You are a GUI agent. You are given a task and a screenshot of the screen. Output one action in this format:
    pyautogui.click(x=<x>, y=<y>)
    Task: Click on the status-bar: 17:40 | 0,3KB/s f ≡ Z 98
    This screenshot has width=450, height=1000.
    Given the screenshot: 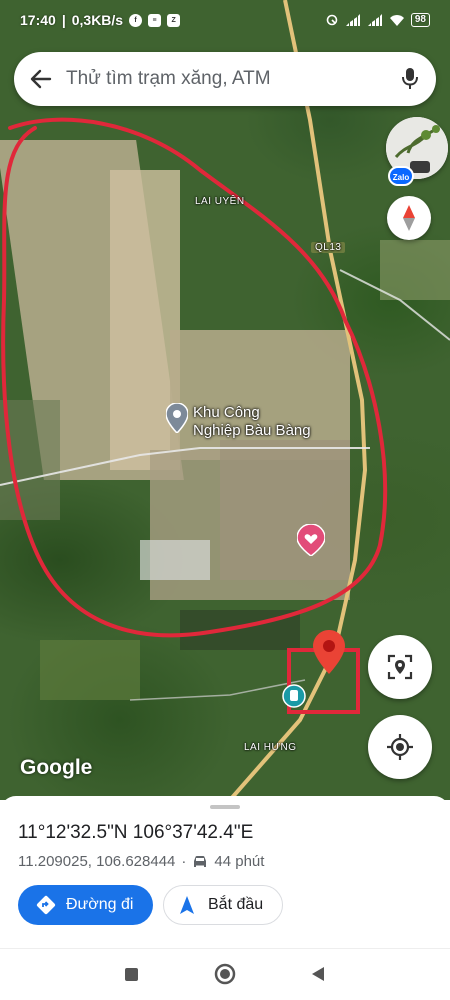 What is the action you would take?
    pyautogui.click(x=225, y=20)
    